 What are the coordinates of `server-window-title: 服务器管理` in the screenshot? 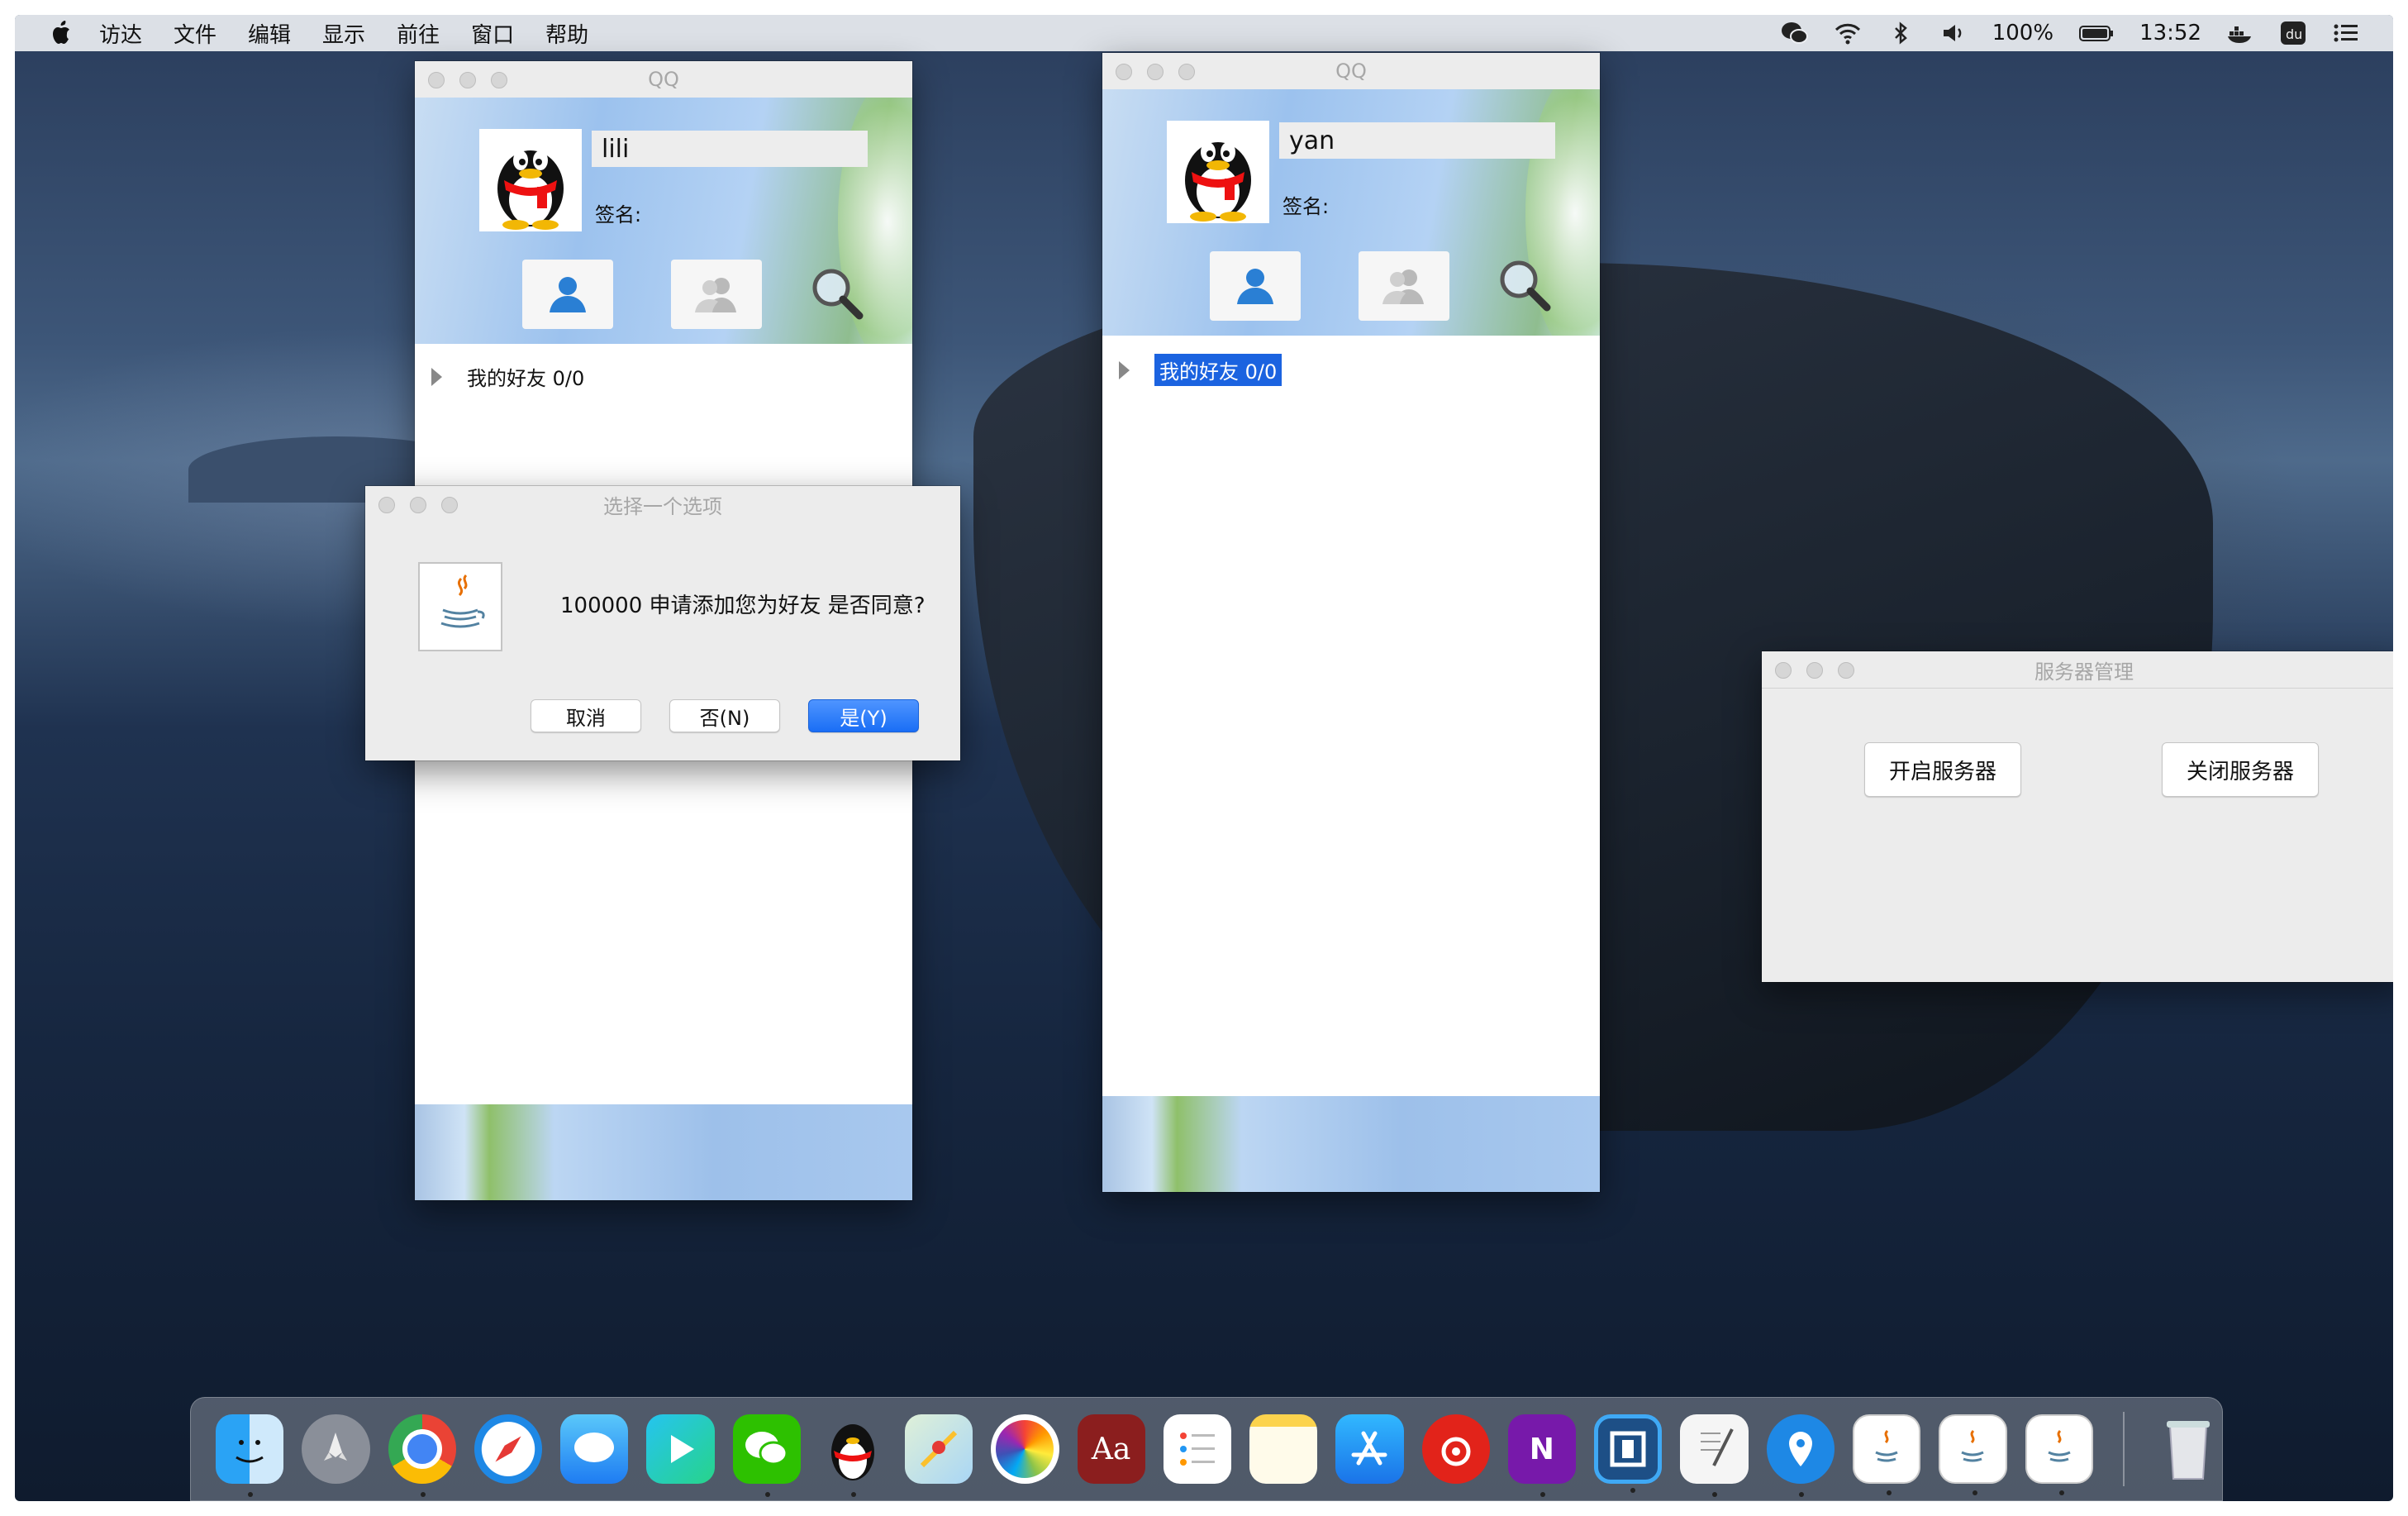 It's located at (2084, 672).